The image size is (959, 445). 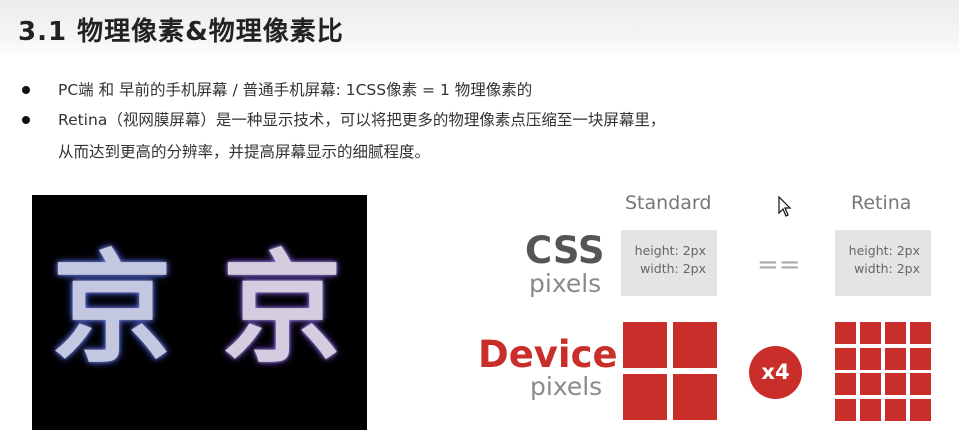 What do you see at coordinates (282, 309) in the screenshot?
I see `retina-glyph: 京` at bounding box center [282, 309].